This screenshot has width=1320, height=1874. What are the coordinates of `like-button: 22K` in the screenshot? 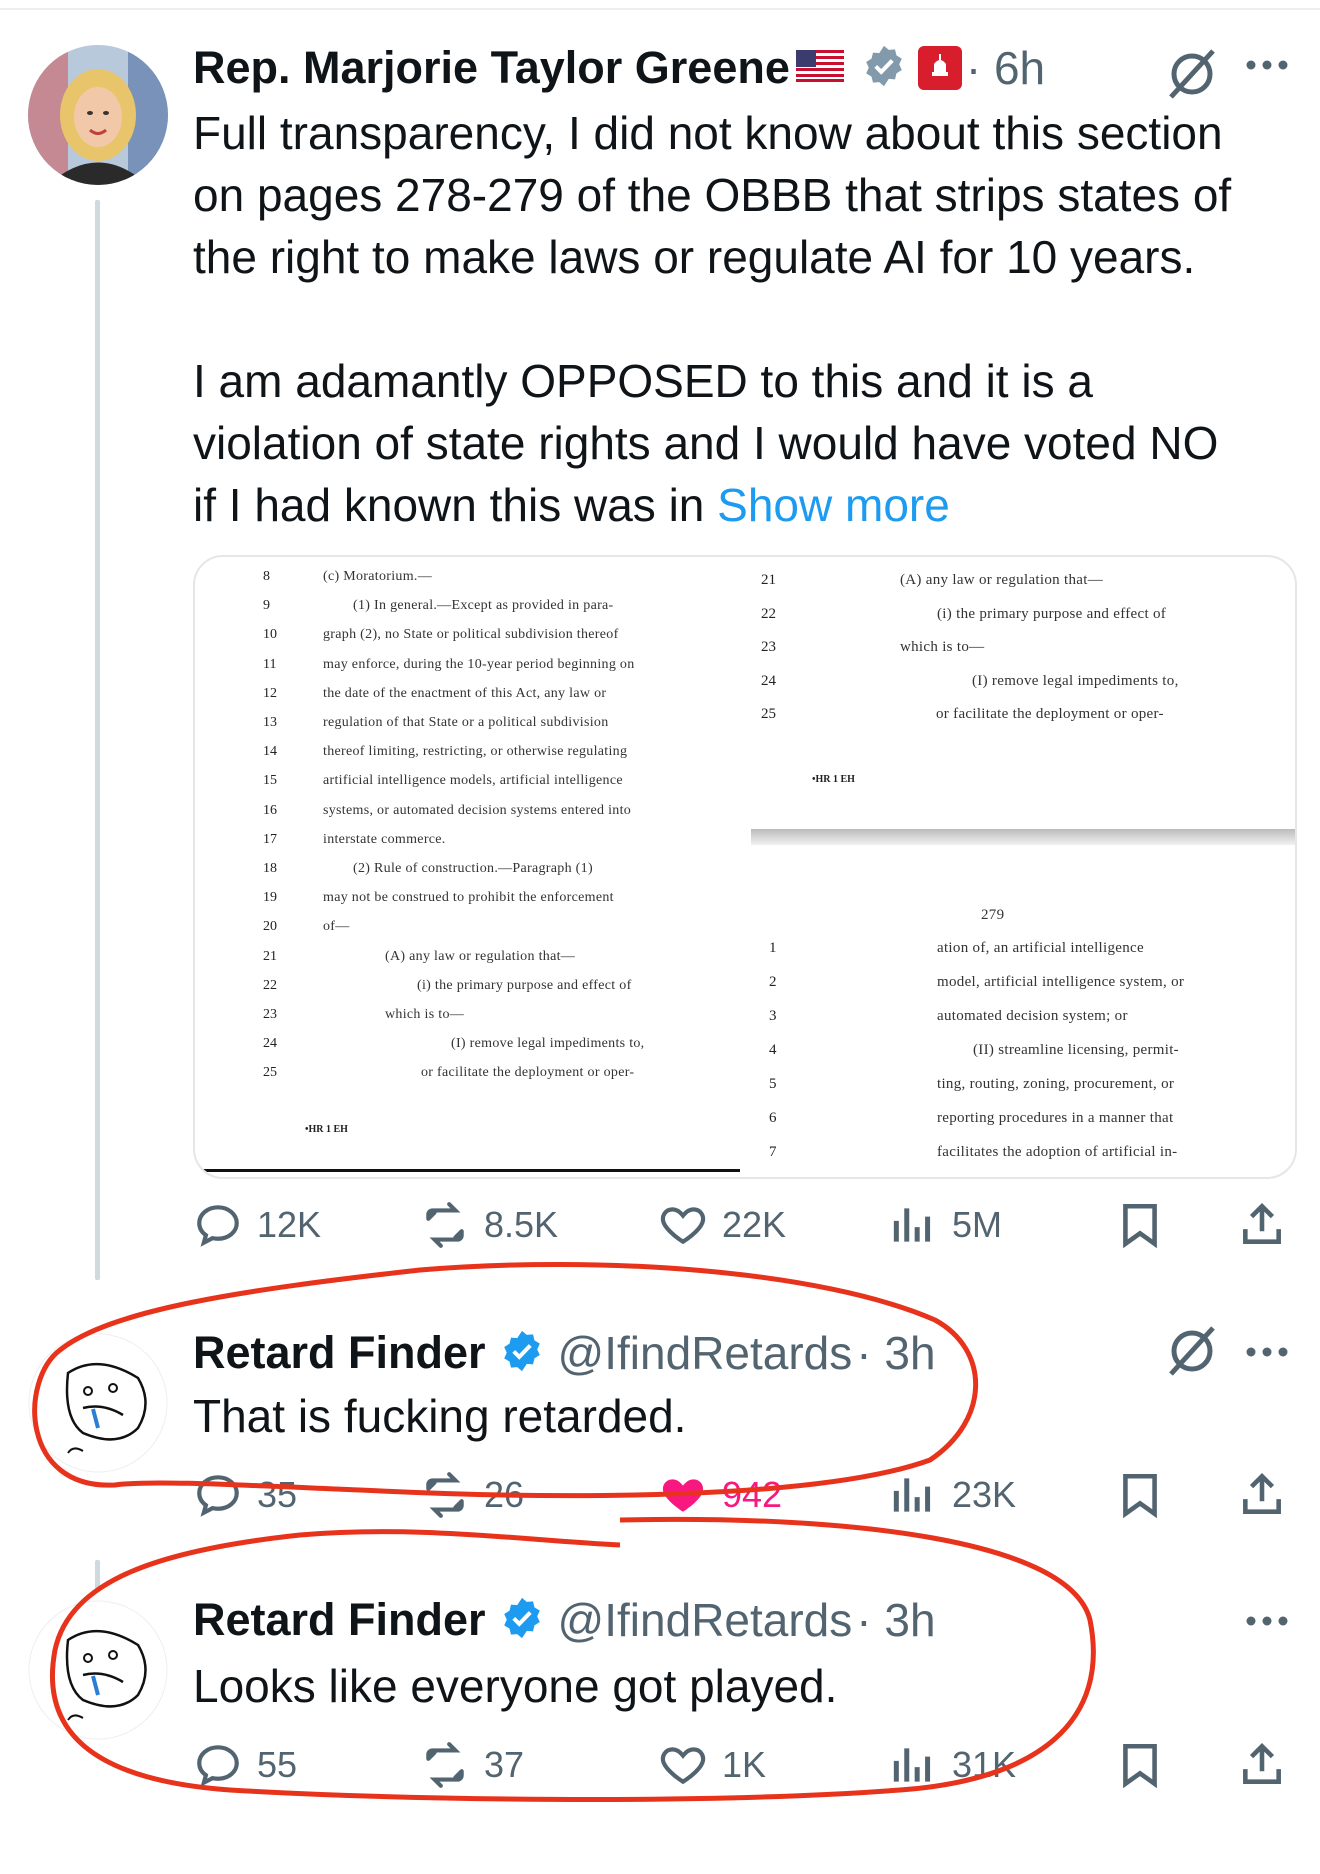 It's located at (722, 1225).